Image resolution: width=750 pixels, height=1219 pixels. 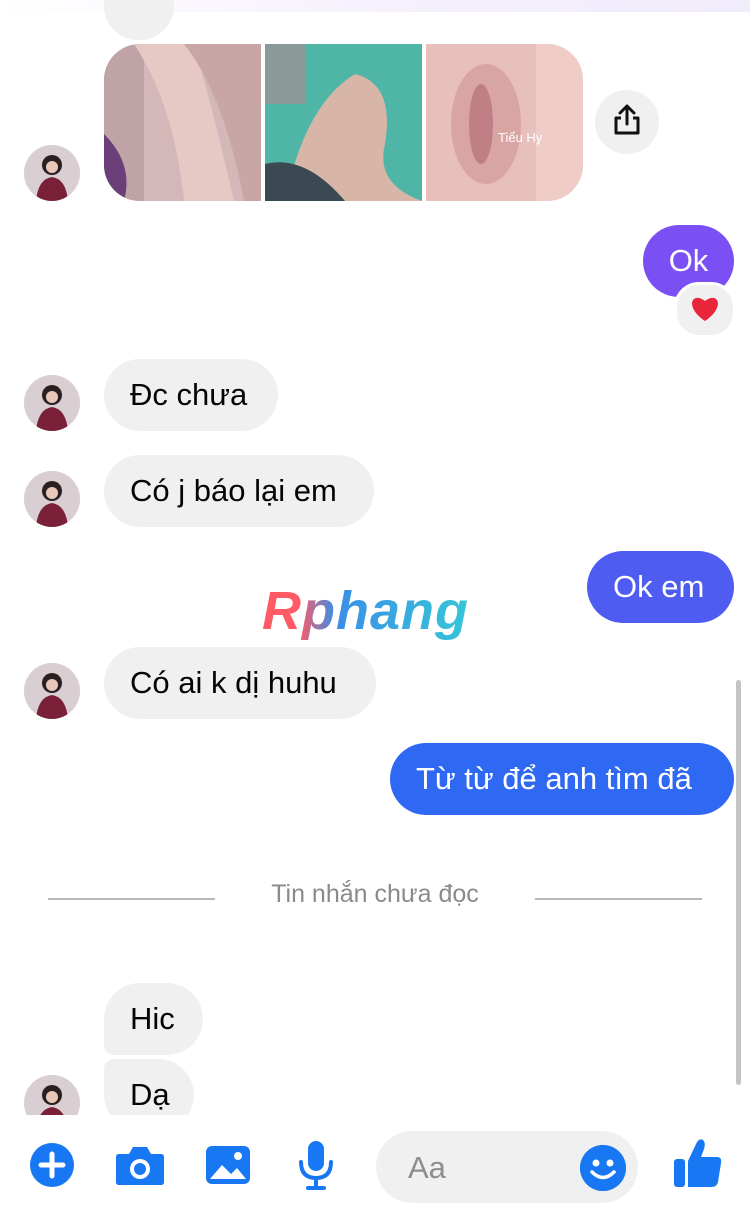 What do you see at coordinates (139, 20) in the screenshot?
I see `partial-message-bubble` at bounding box center [139, 20].